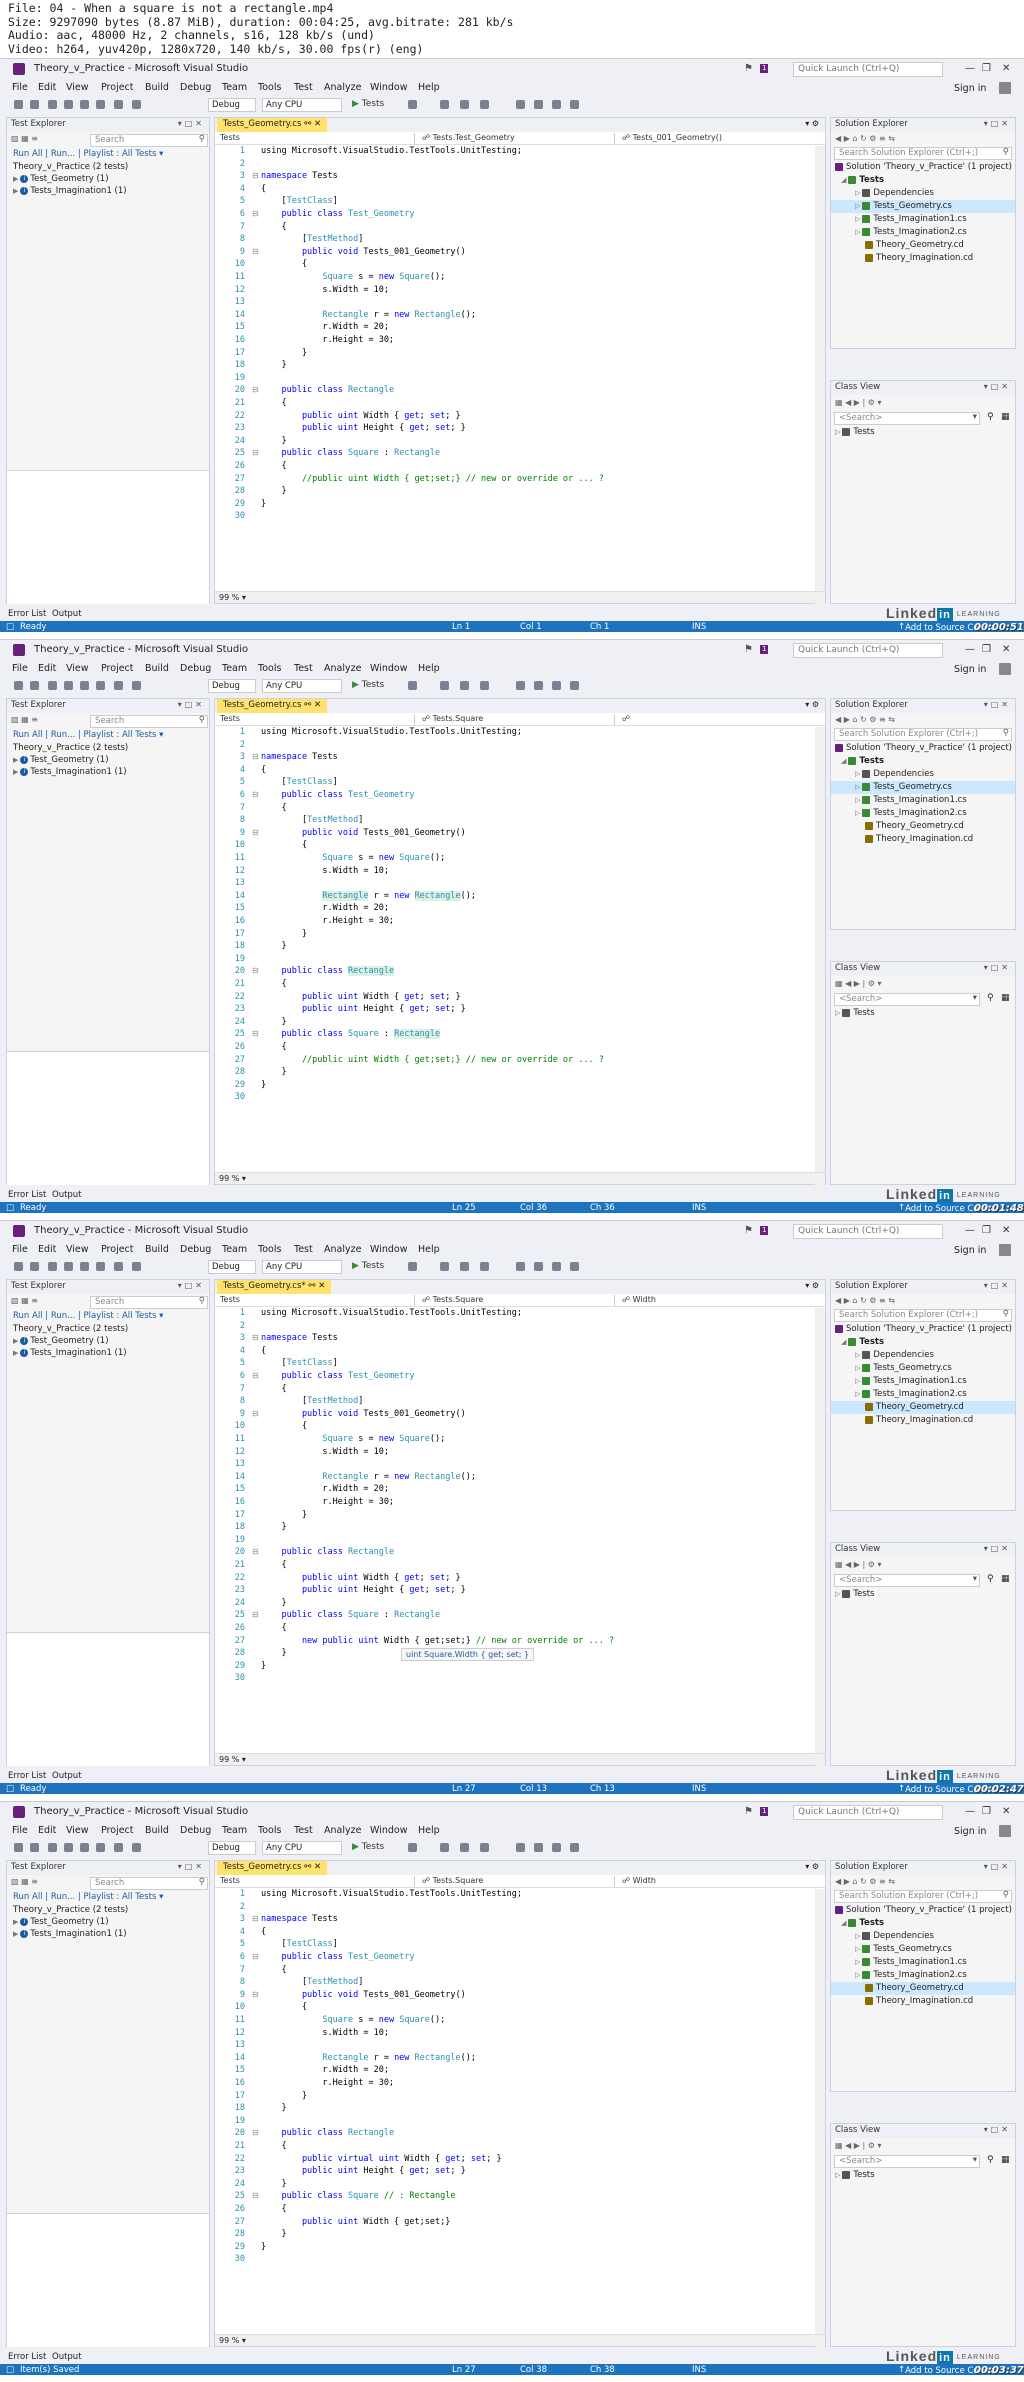 This screenshot has width=1024, height=2382. Describe the element at coordinates (47, 1830) in the screenshot. I see `menu-edit: Edit` at that location.